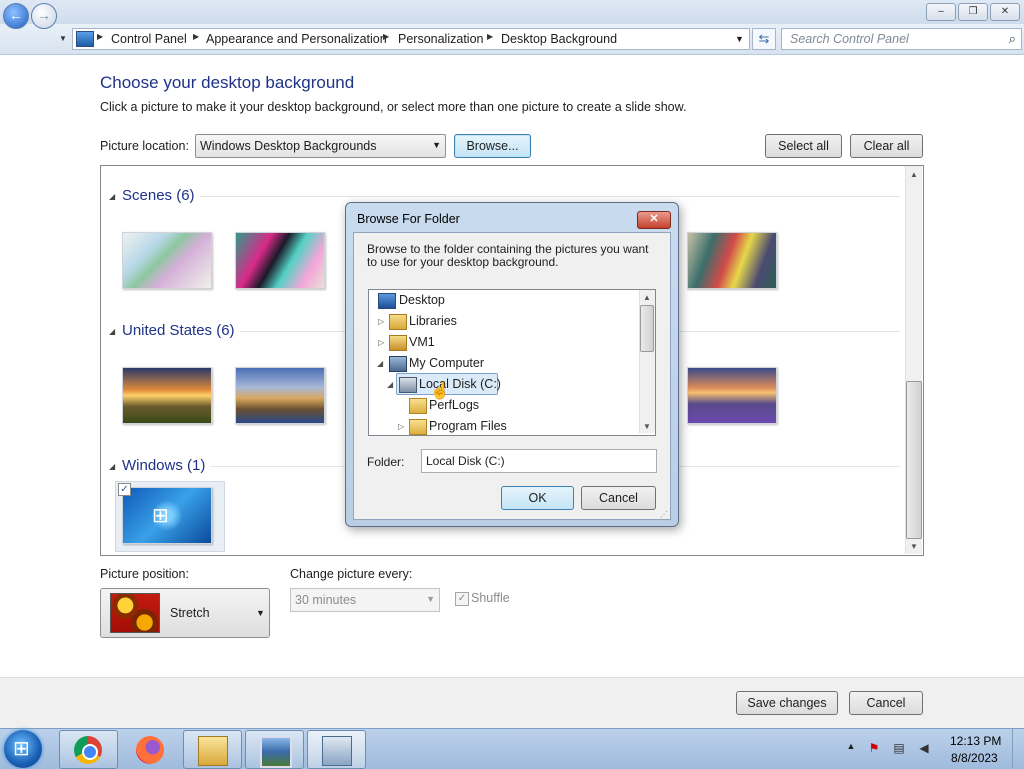 This screenshot has height=769, width=1024. I want to click on tree-item-my-computer: My Computer, so click(446, 363).